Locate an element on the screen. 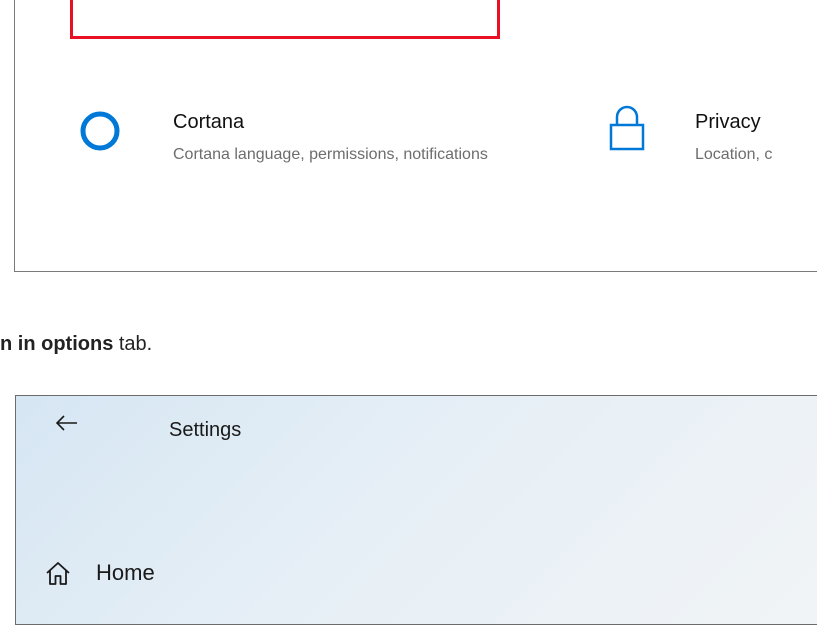  back-arrow-icon is located at coordinates (66, 423).